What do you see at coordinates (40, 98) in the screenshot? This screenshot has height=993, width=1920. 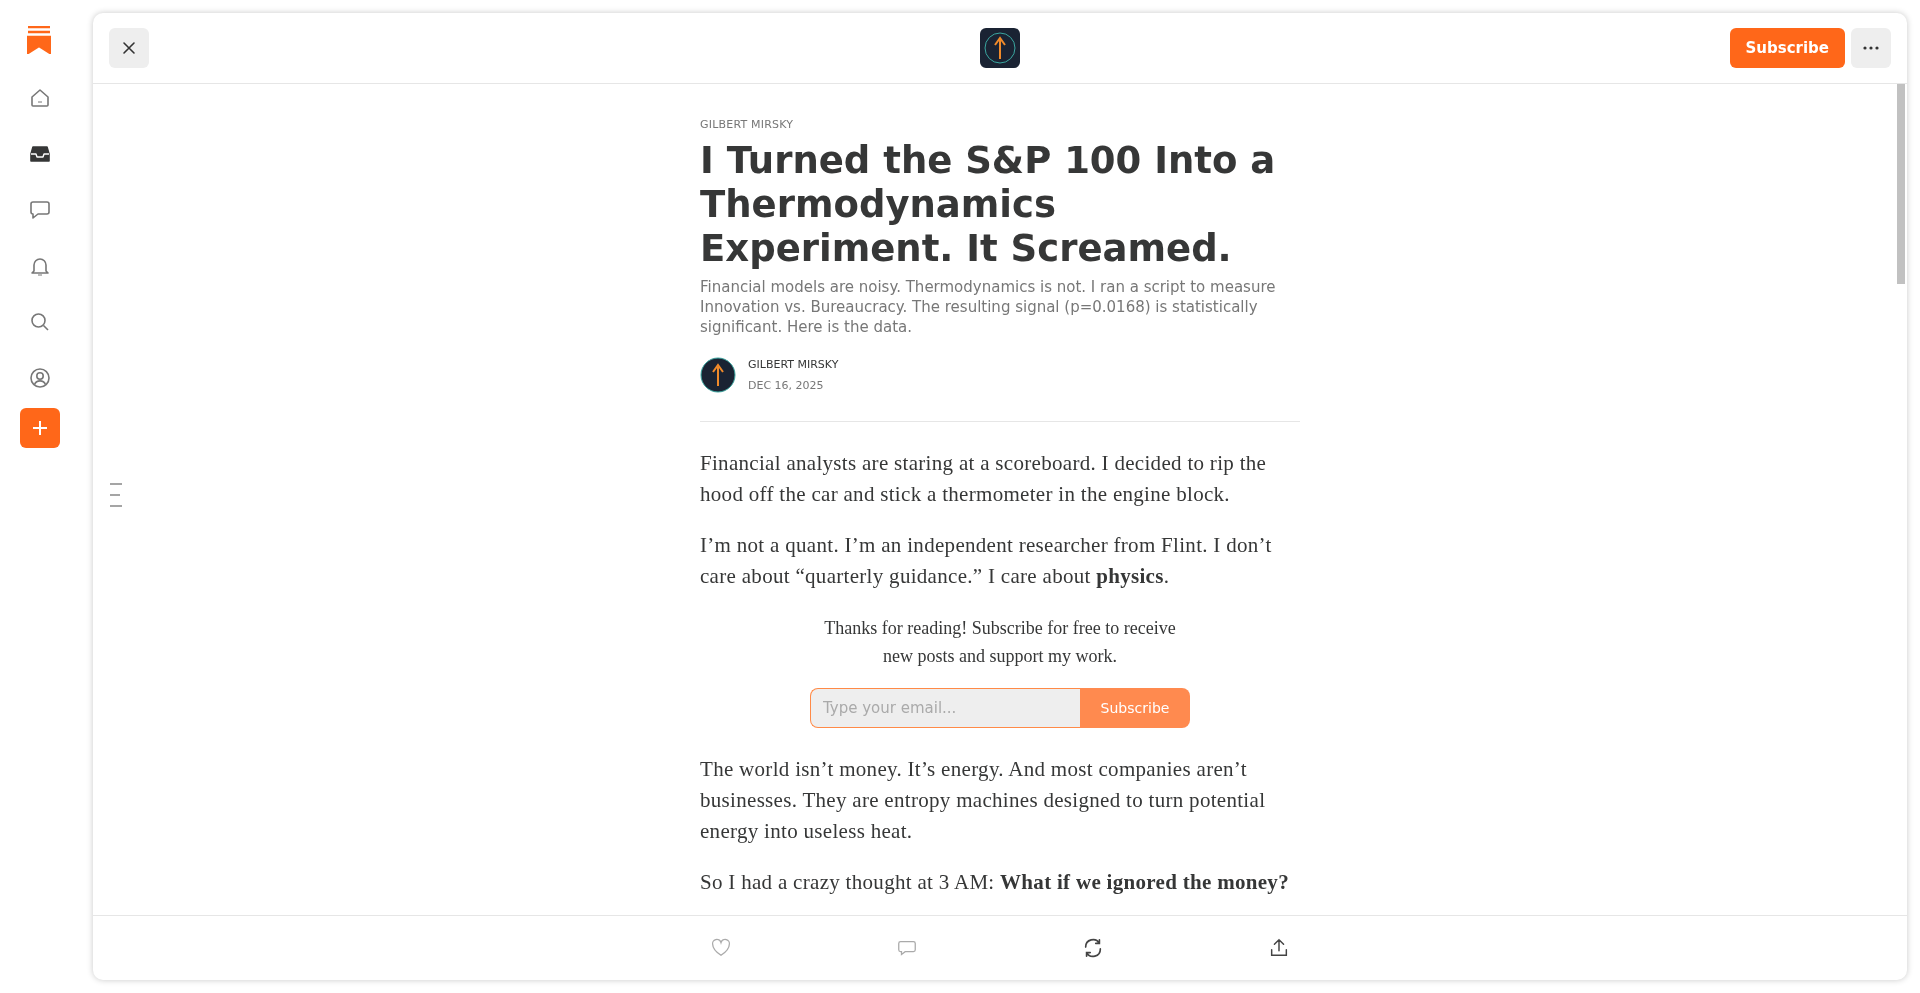 I see `home-icon` at bounding box center [40, 98].